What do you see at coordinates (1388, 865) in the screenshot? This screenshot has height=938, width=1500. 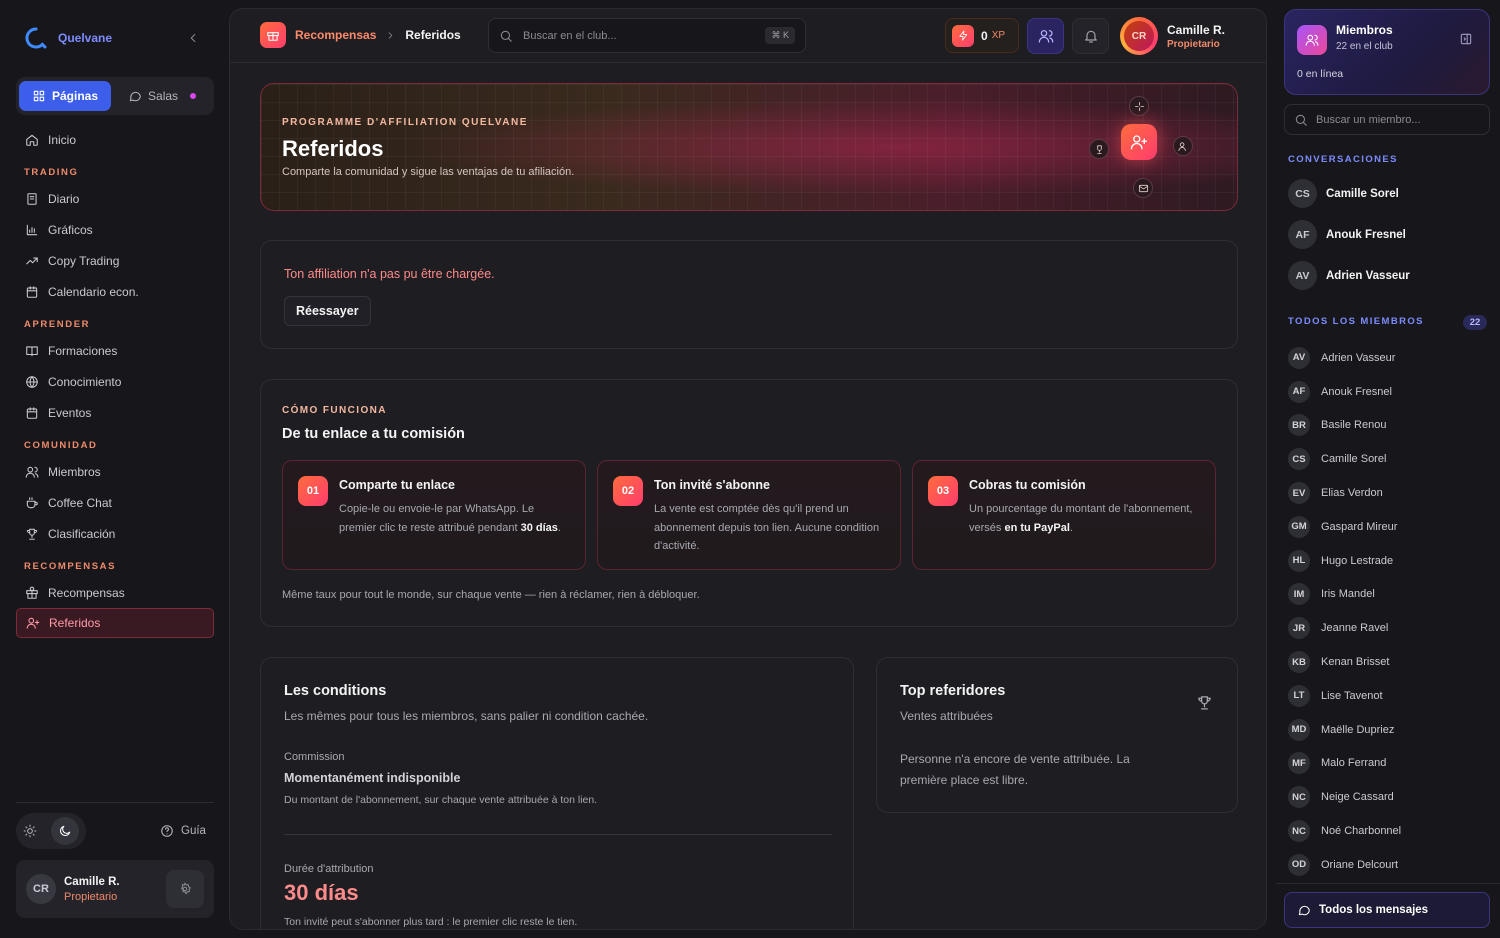 I see `member-item: OD Oriane Delcourt` at bounding box center [1388, 865].